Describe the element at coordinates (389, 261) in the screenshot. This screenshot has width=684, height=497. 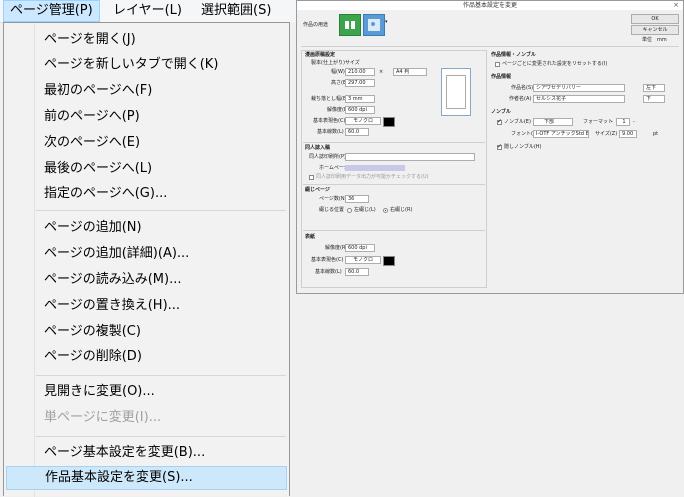
I see `cover-color-swatch` at that location.